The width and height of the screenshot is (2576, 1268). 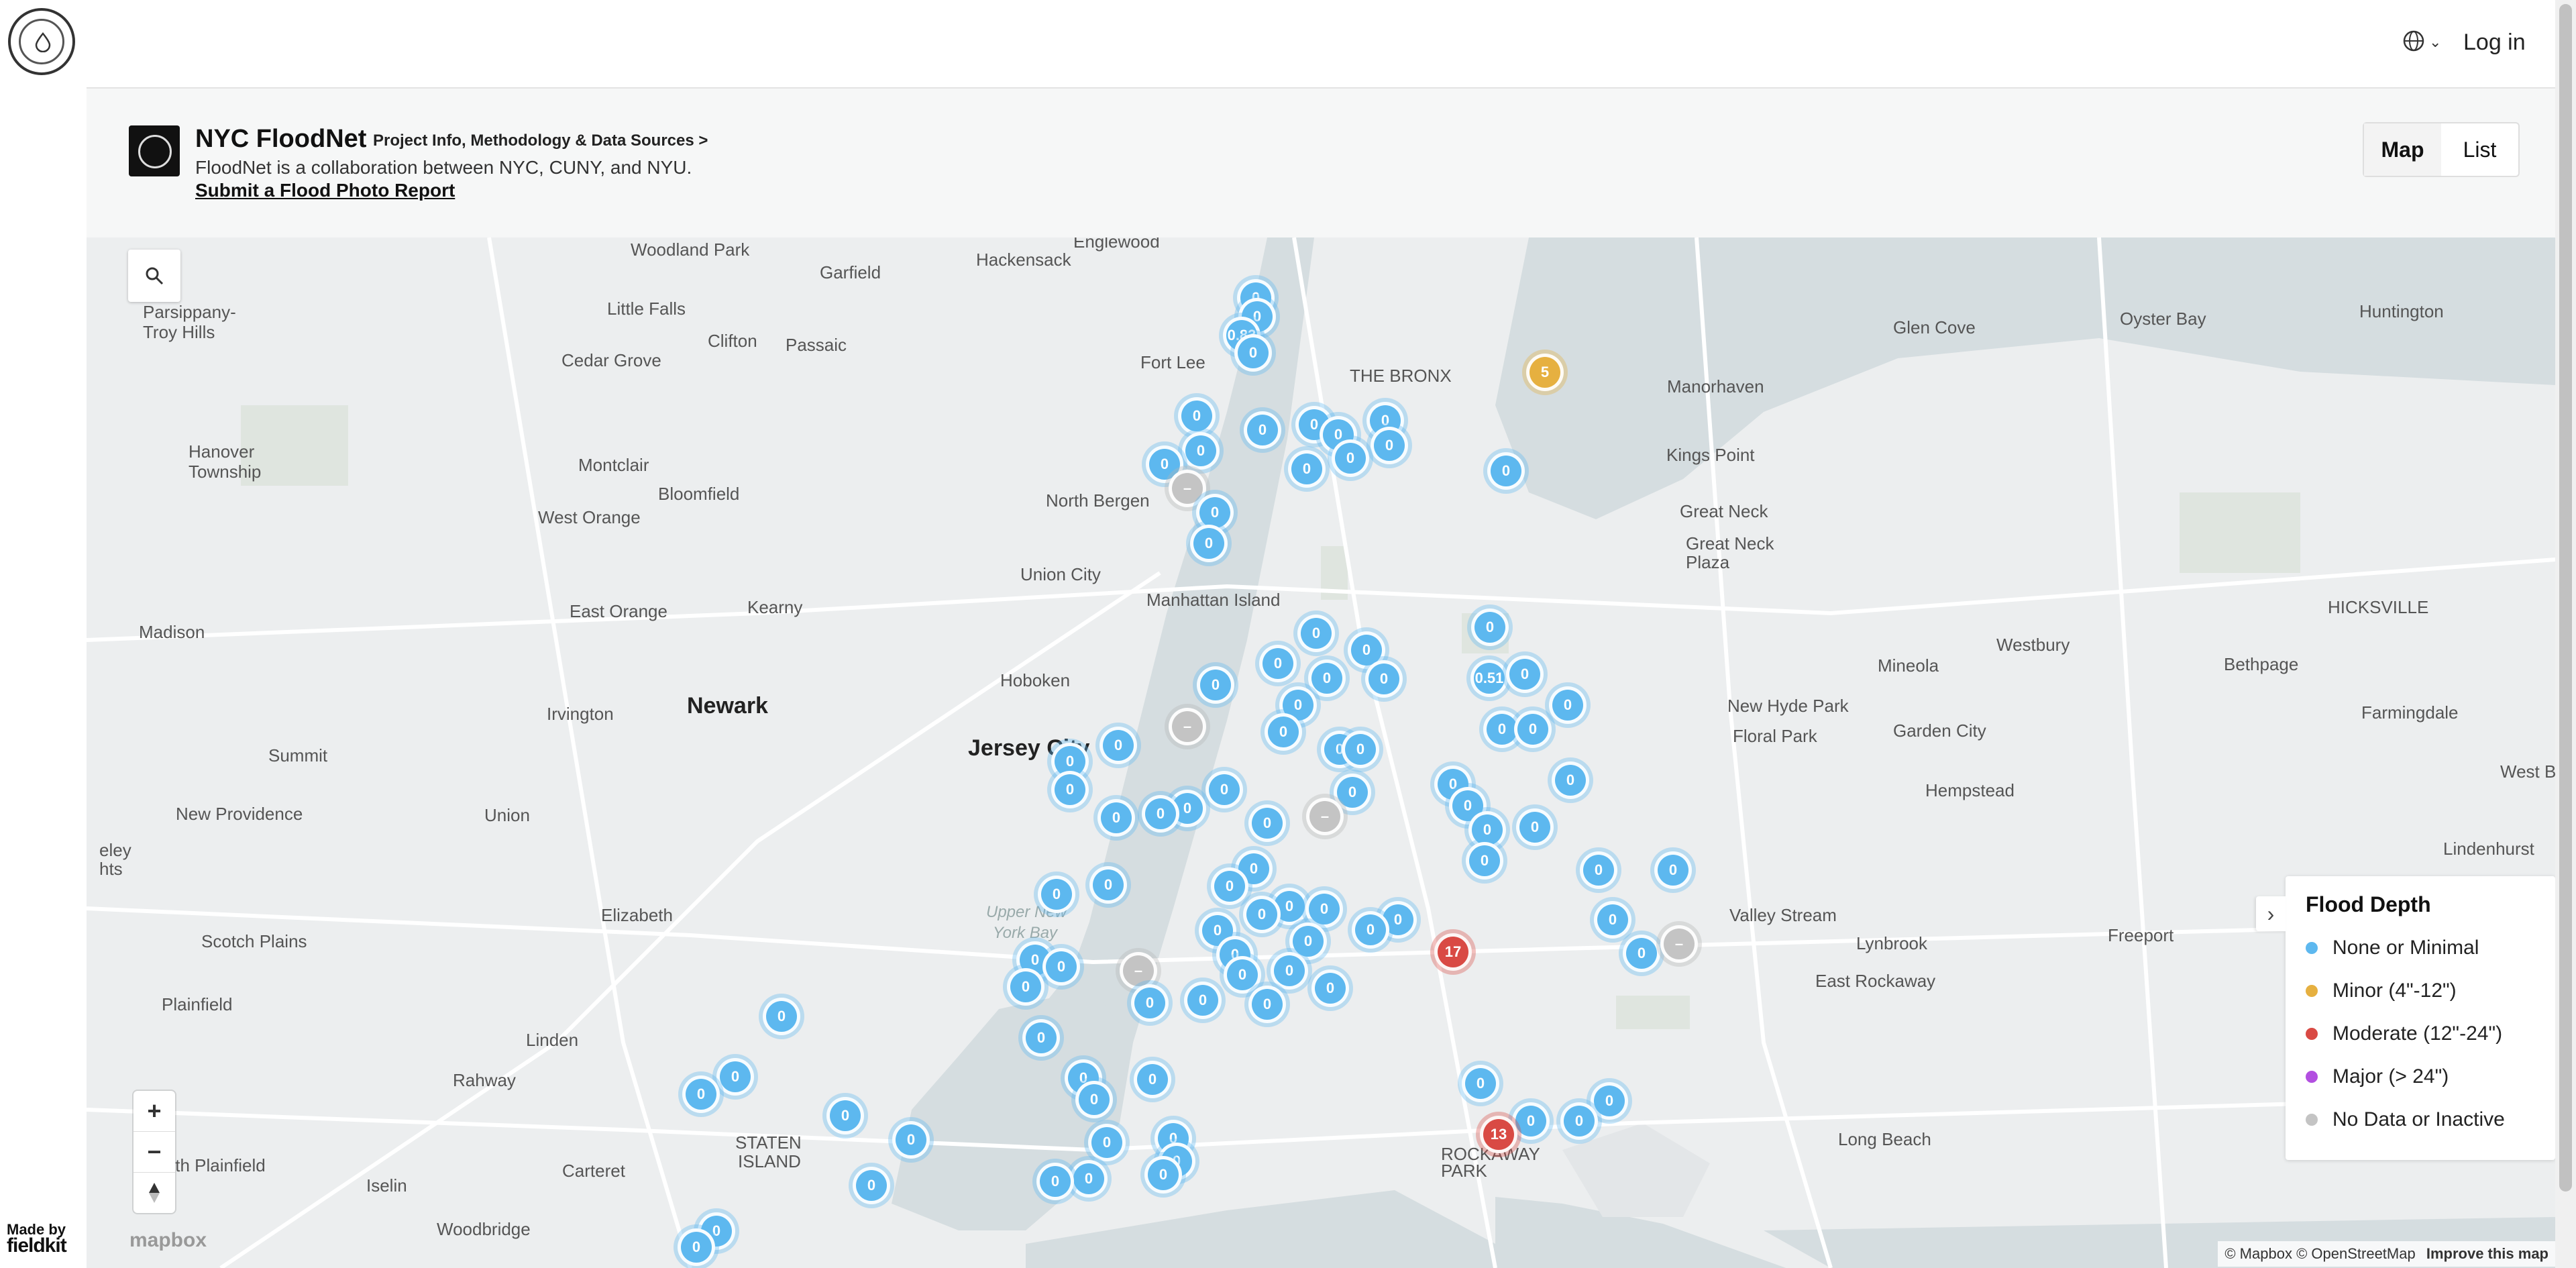 I want to click on sensor-marker: 0.51, so click(x=1489, y=678).